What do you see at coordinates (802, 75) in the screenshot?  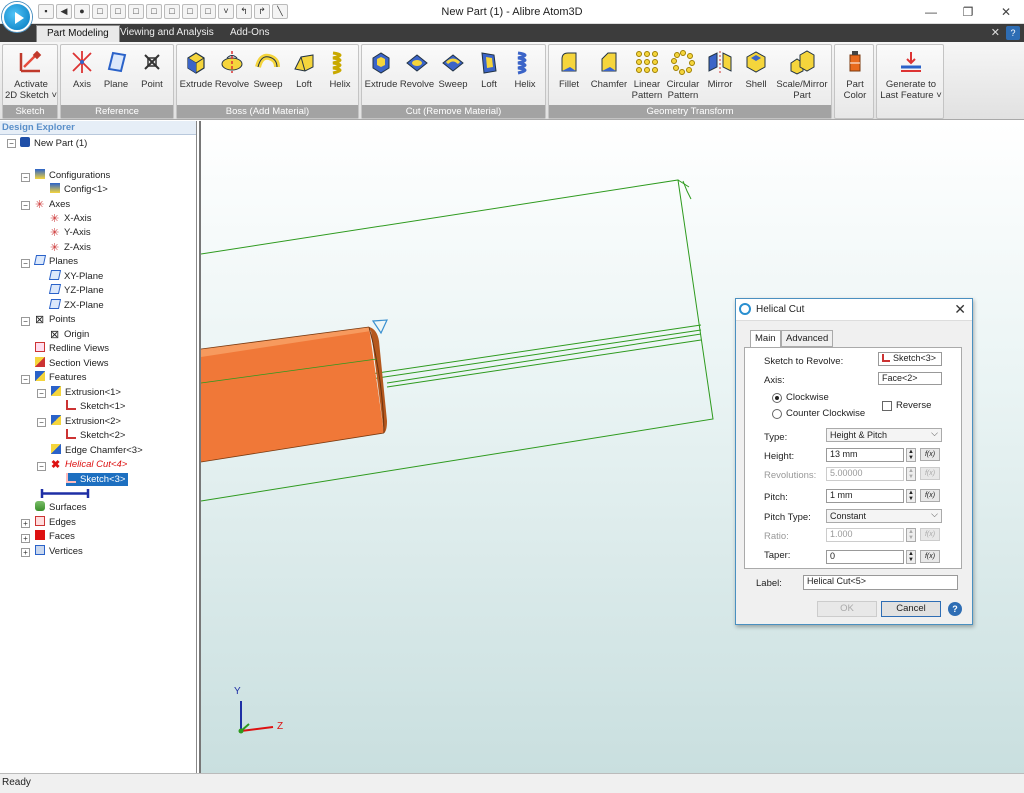 I see `scale-mirror-part-button: Scale/Mirror Part` at bounding box center [802, 75].